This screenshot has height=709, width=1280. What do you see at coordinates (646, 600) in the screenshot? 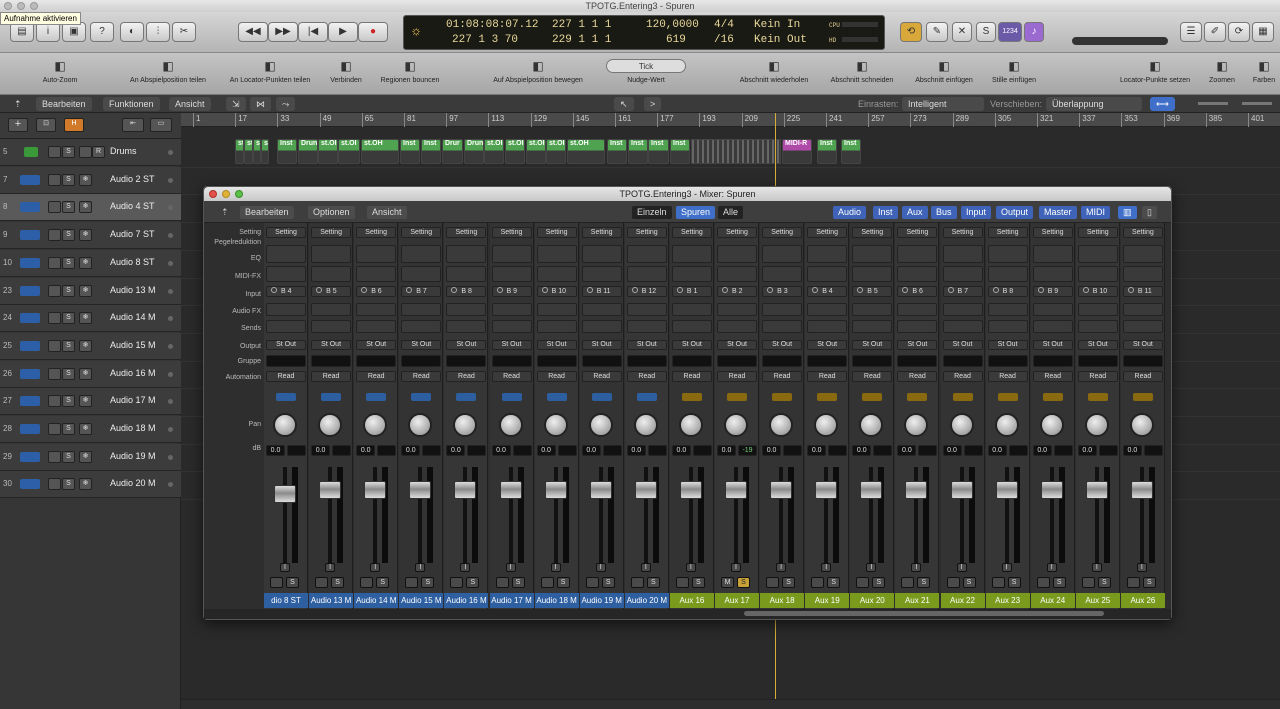
I see `strip-name: Audio 20 M` at bounding box center [646, 600].